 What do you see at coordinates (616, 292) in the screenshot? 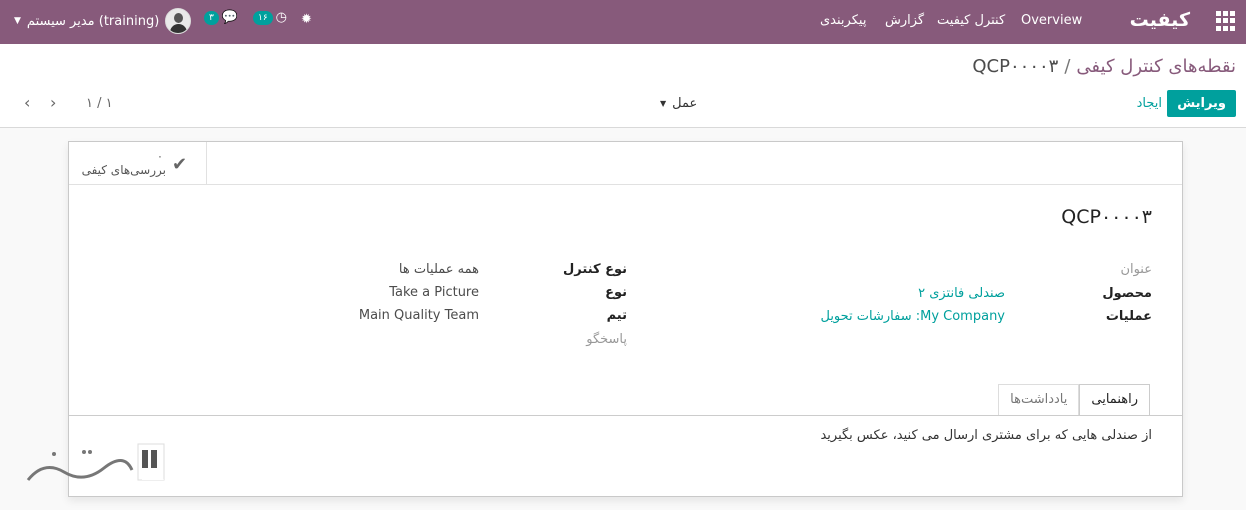
I see `type-label: نوع` at bounding box center [616, 292].